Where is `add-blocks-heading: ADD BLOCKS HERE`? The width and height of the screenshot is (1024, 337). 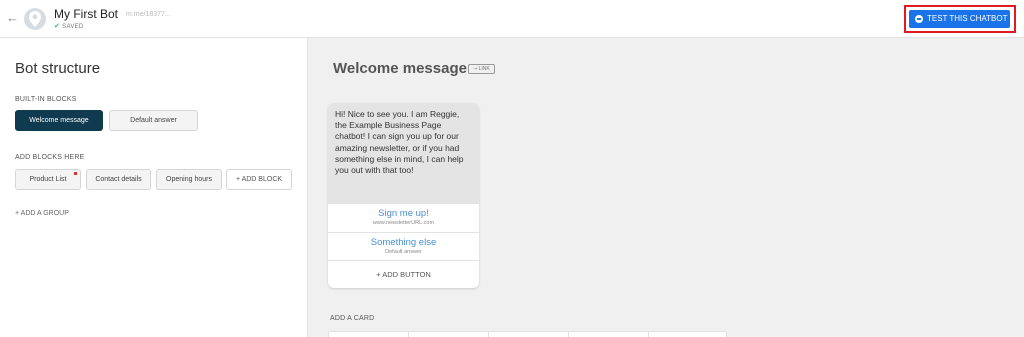
add-blocks-heading: ADD BLOCKS HERE is located at coordinates (50, 157).